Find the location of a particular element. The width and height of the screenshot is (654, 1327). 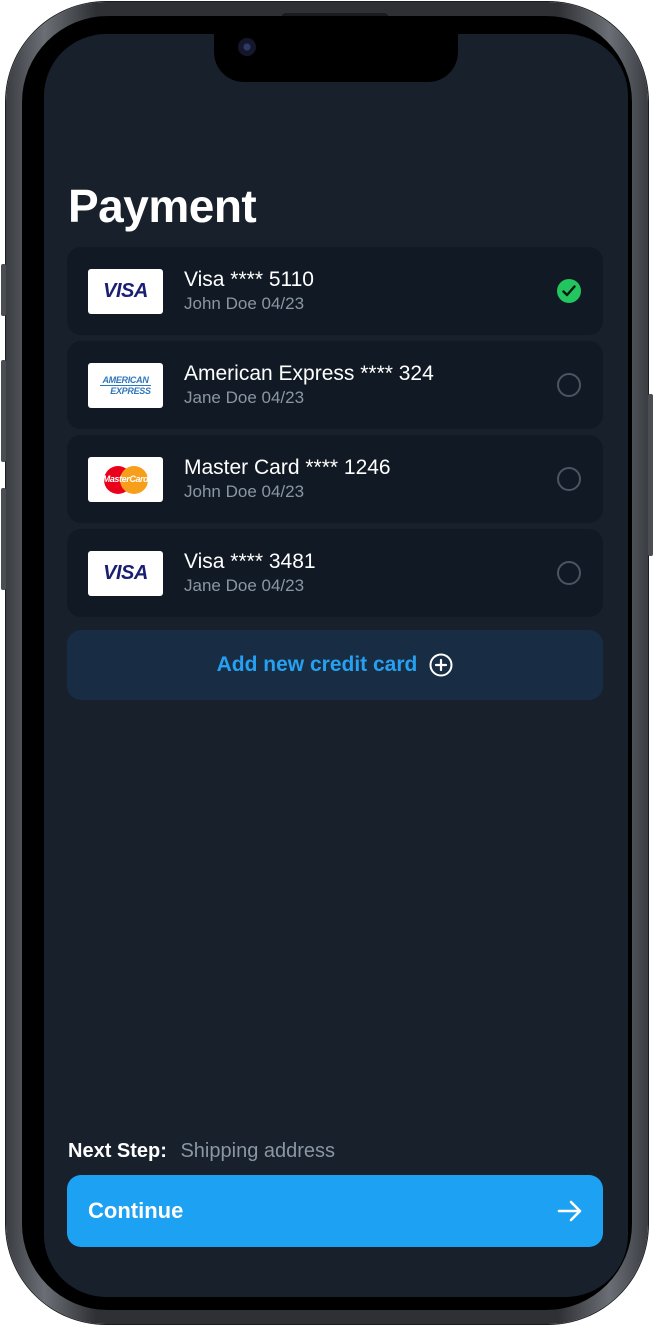

power-button is located at coordinates (650, 475).